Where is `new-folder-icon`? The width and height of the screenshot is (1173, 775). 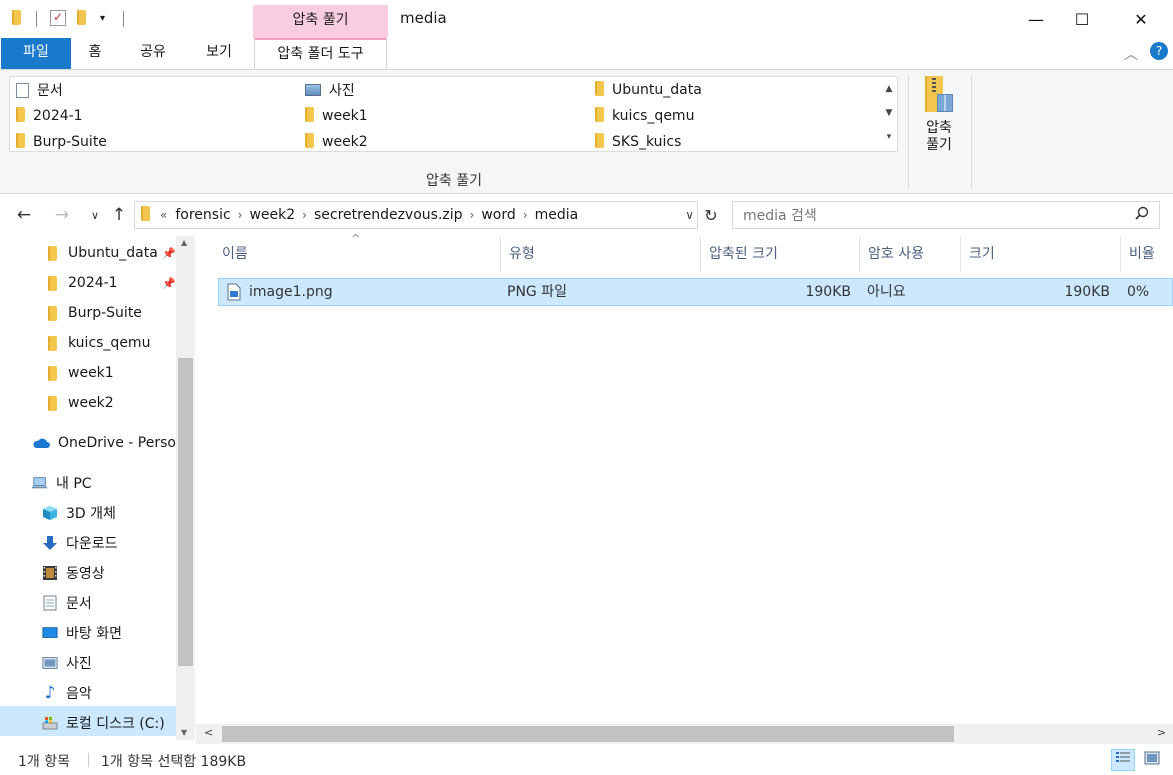 new-folder-icon is located at coordinates (85, 18).